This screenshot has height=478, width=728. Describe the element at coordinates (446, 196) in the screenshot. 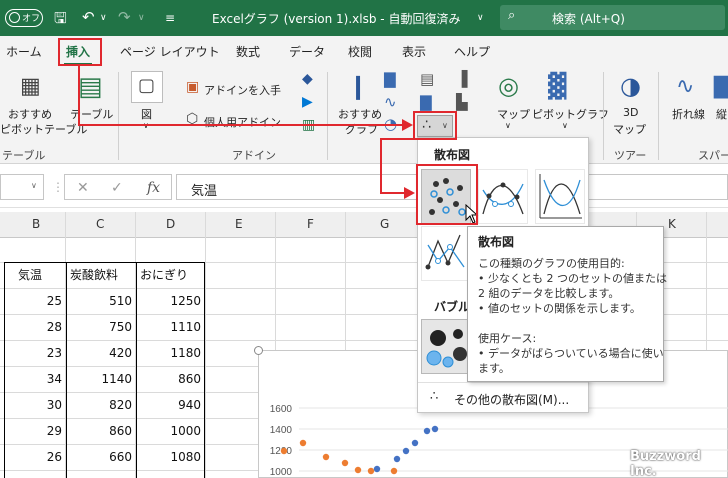

I see `scatter-markers-only-option` at that location.